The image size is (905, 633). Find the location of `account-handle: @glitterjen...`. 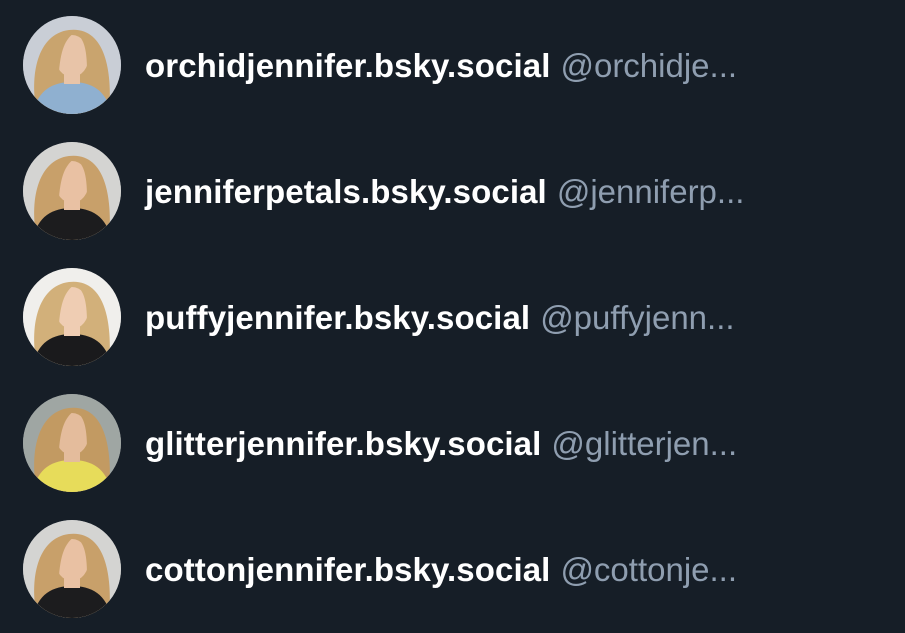

account-handle: @glitterjen... is located at coordinates (644, 443).